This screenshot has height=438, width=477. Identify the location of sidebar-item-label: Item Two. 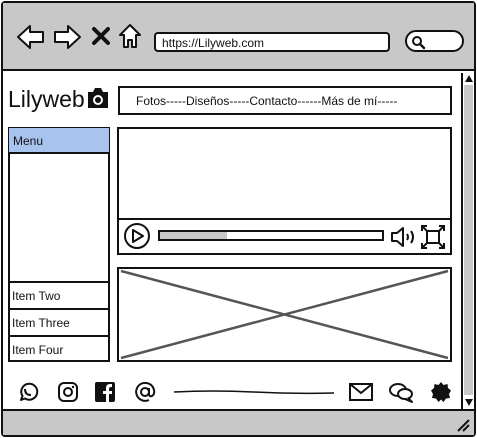
(36, 296).